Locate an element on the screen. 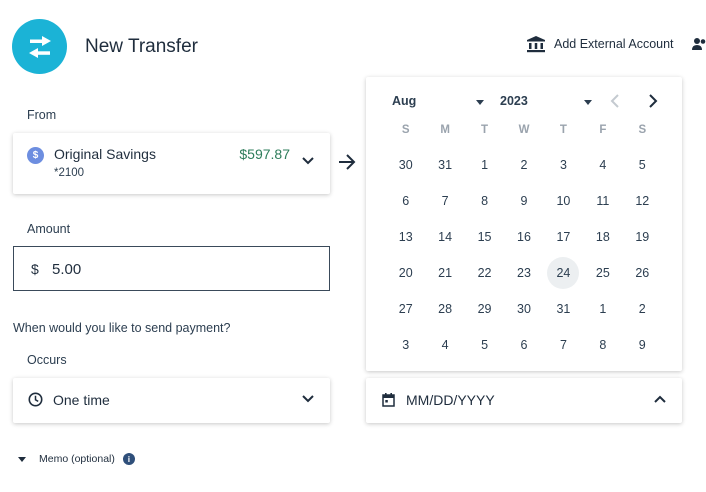 Image resolution: width=706 pixels, height=492 pixels. calendar-day-label: 27 is located at coordinates (405, 309).